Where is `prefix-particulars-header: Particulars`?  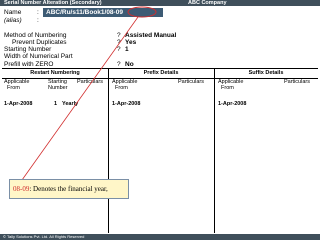
prefix-particulars-header: Particulars is located at coordinates (191, 82).